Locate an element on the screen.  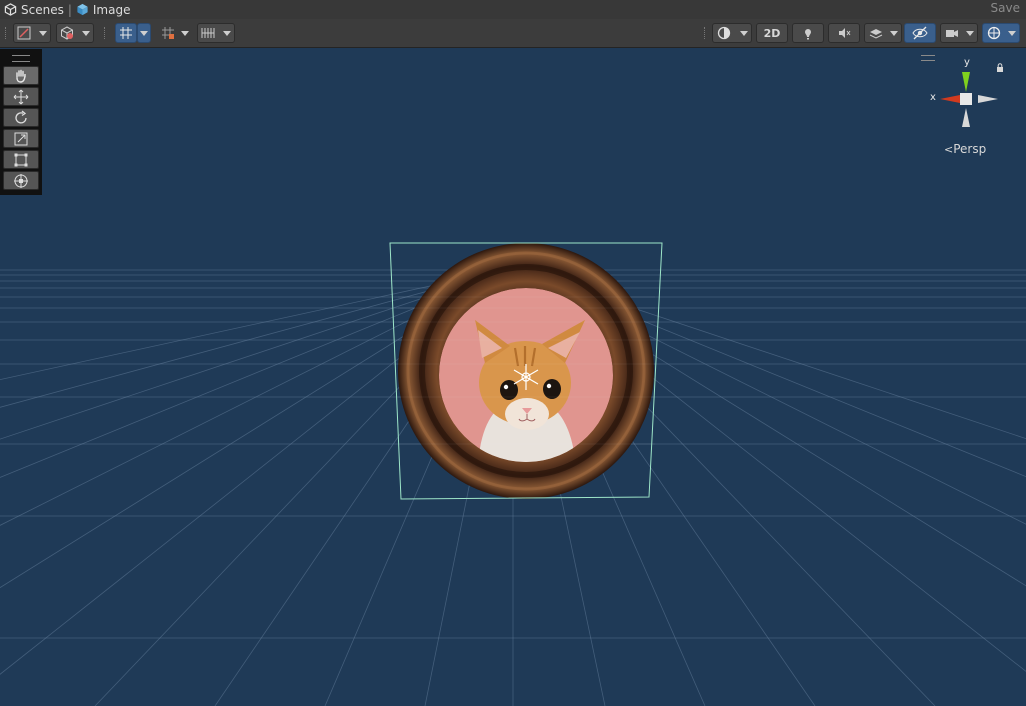
effects-button is located at coordinates (883, 33).